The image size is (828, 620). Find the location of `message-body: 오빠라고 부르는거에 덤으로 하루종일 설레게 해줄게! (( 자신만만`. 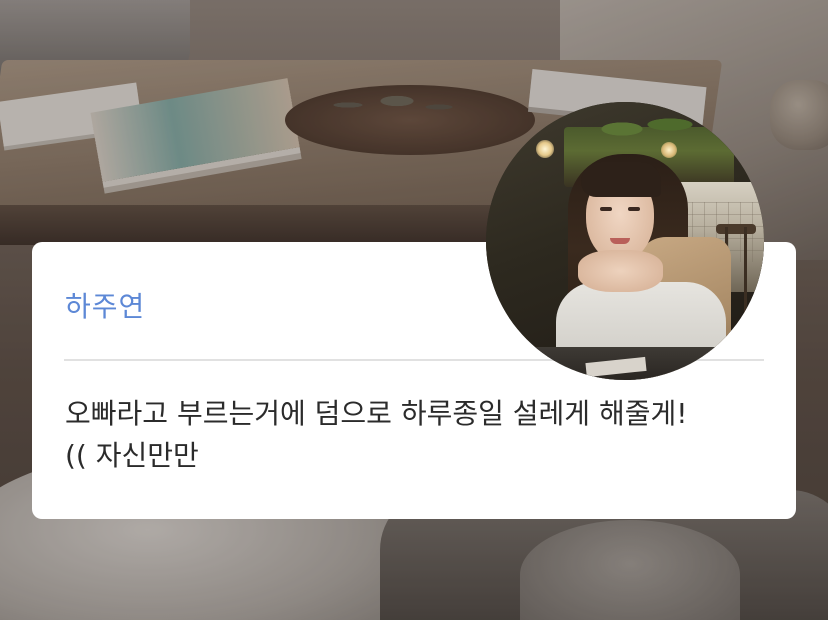

message-body: 오빠라고 부르는거에 덤으로 하루종일 설레게 해줄게! (( 자신만만 is located at coordinates (415, 435).